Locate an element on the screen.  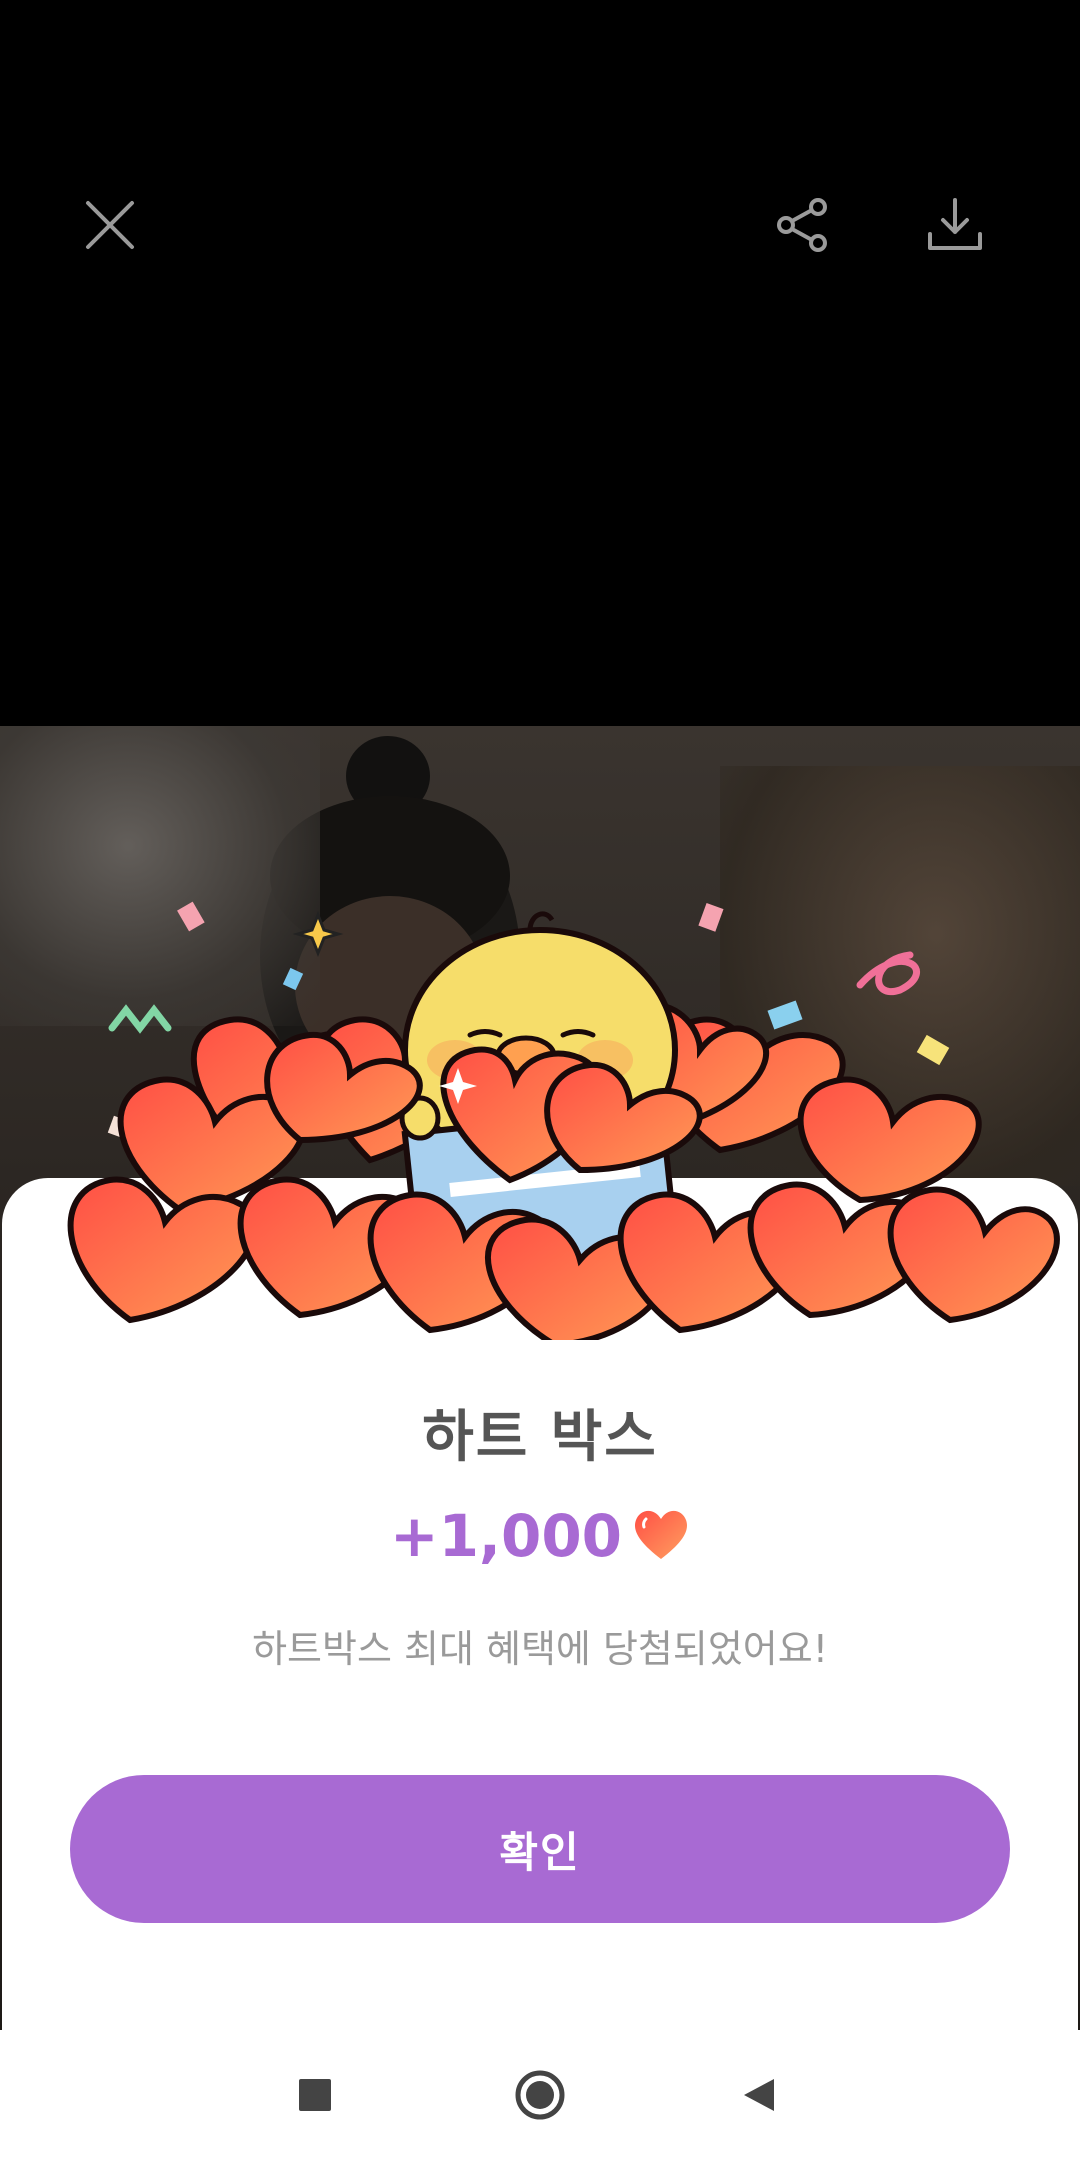
dialog-title: 하트 박스 is located at coordinates (540, 1437).